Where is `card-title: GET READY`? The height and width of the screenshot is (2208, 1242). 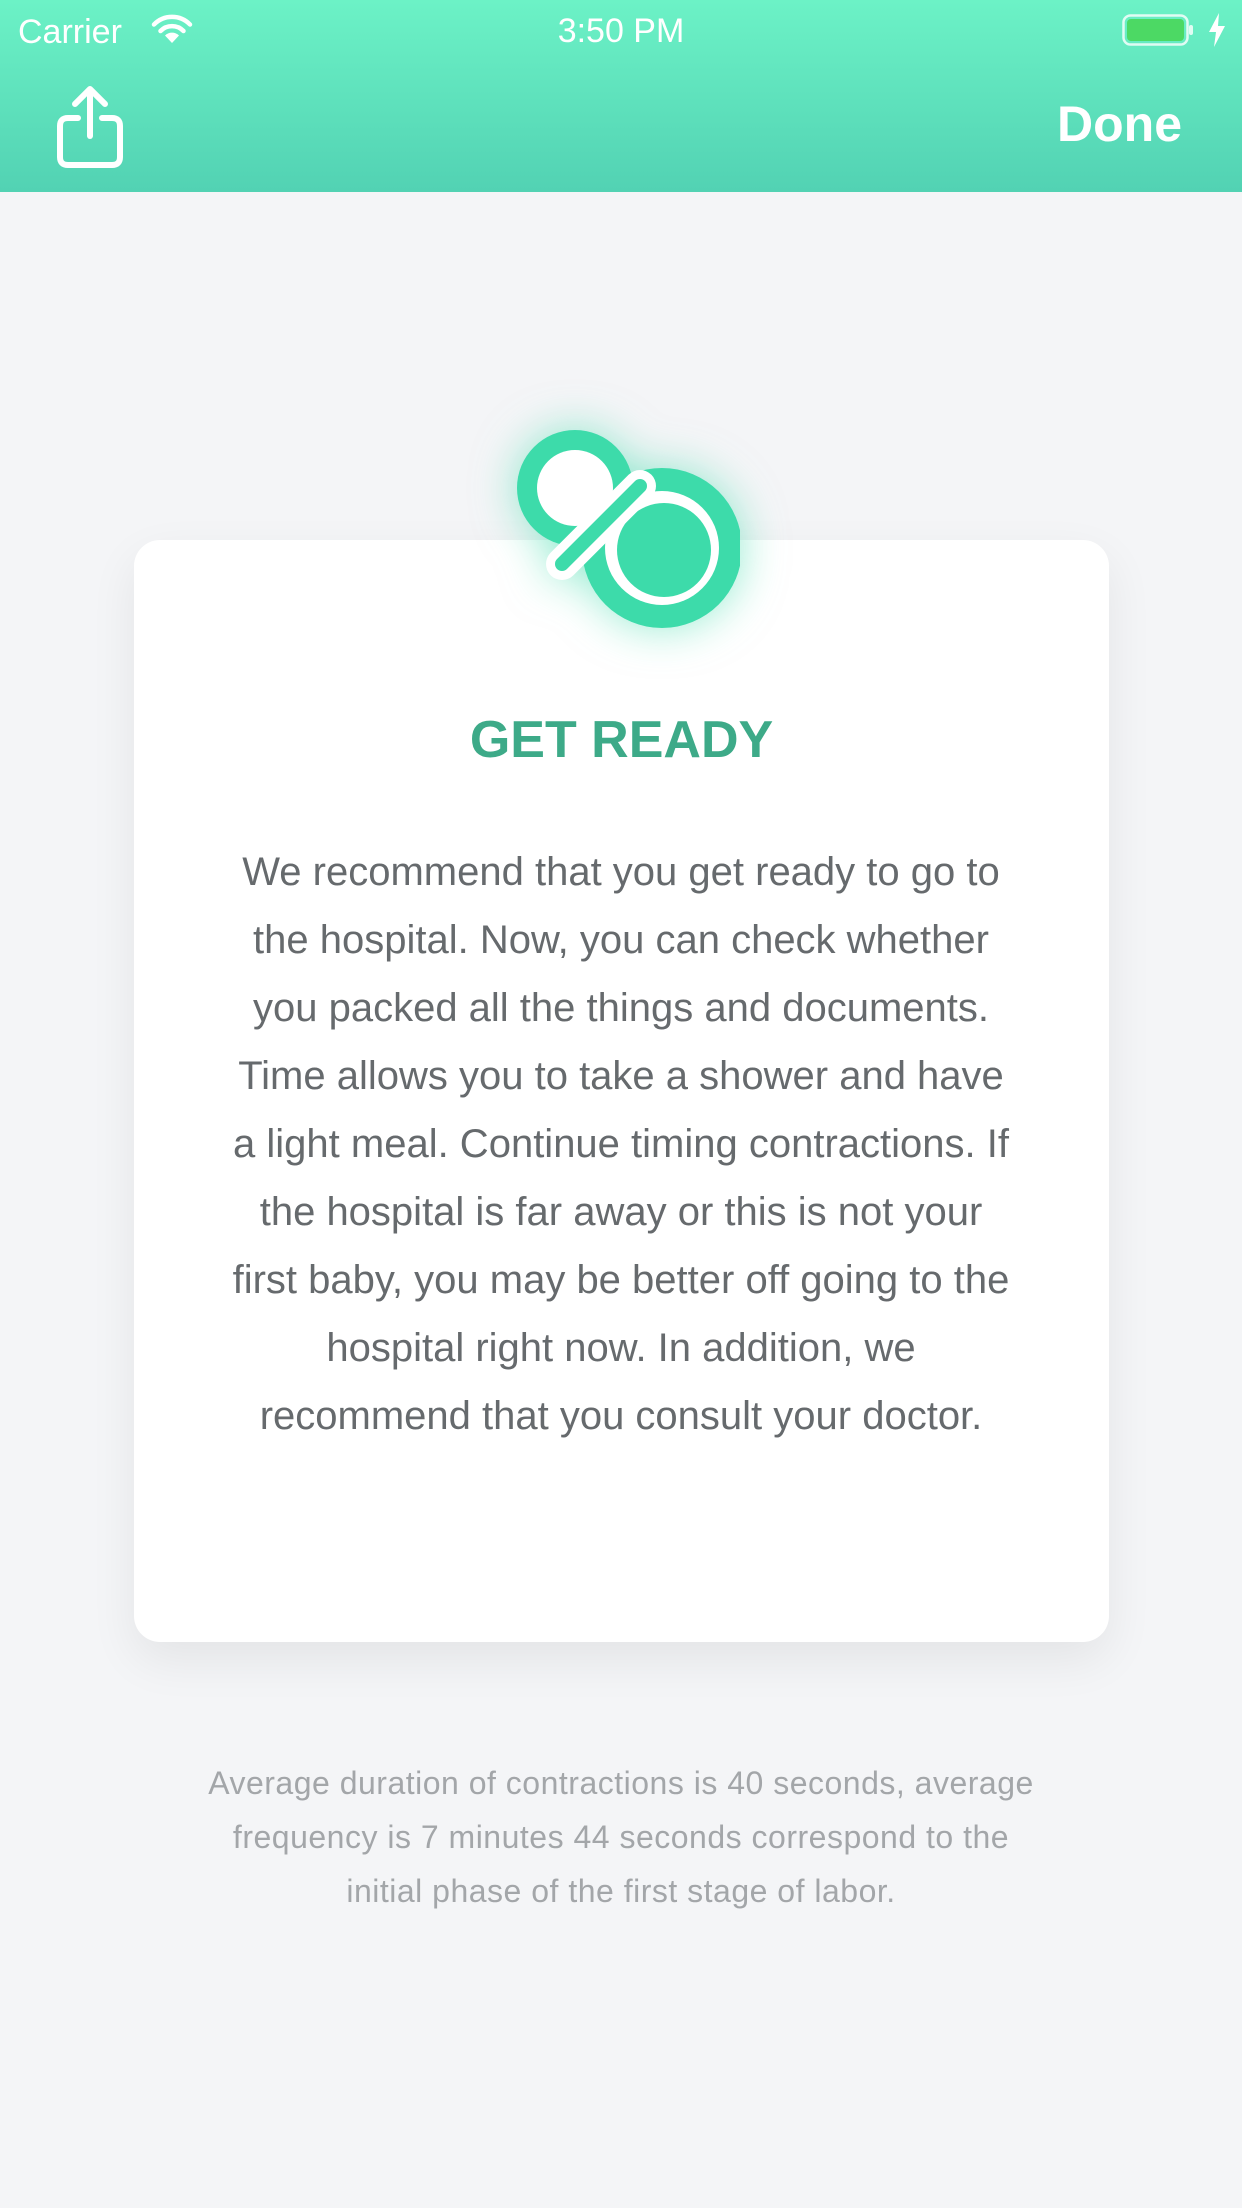 card-title: GET READY is located at coordinates (621, 740).